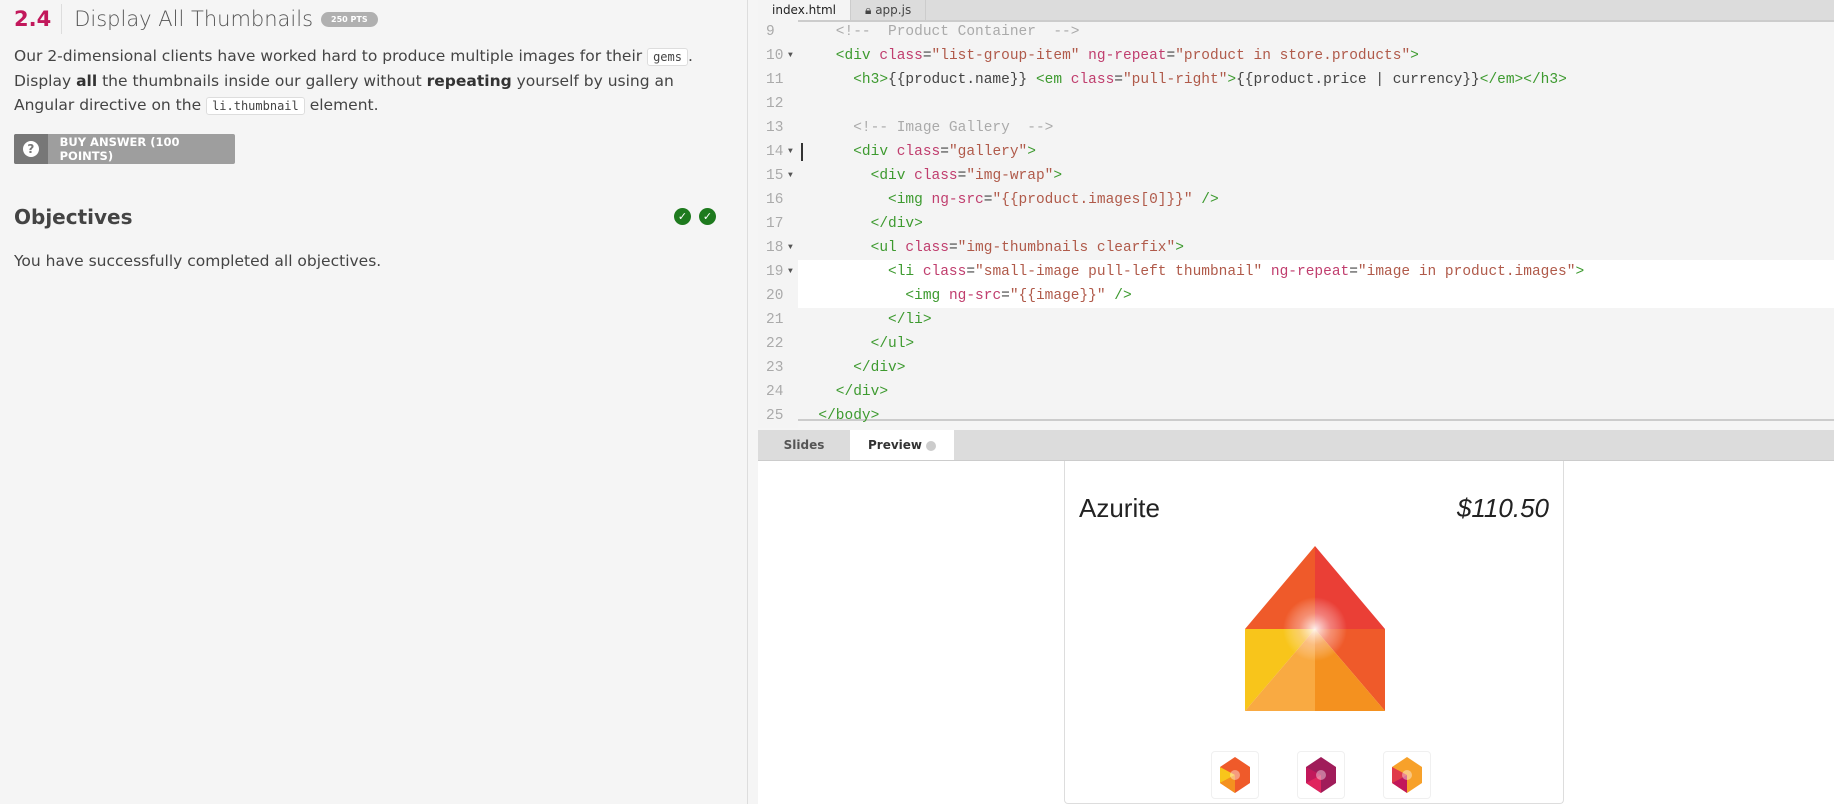  Describe the element at coordinates (31, 149) in the screenshot. I see `help-icon: ?` at that location.